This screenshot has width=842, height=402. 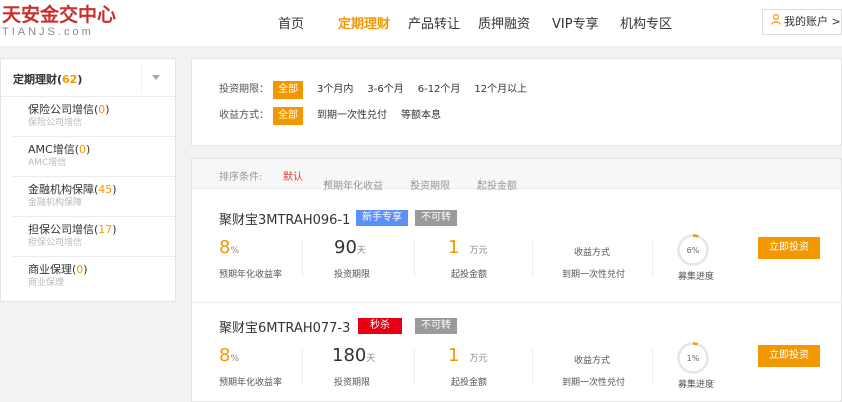 What do you see at coordinates (385, 90) in the screenshot?
I see `term-option-3-6m: 3-6个月` at bounding box center [385, 90].